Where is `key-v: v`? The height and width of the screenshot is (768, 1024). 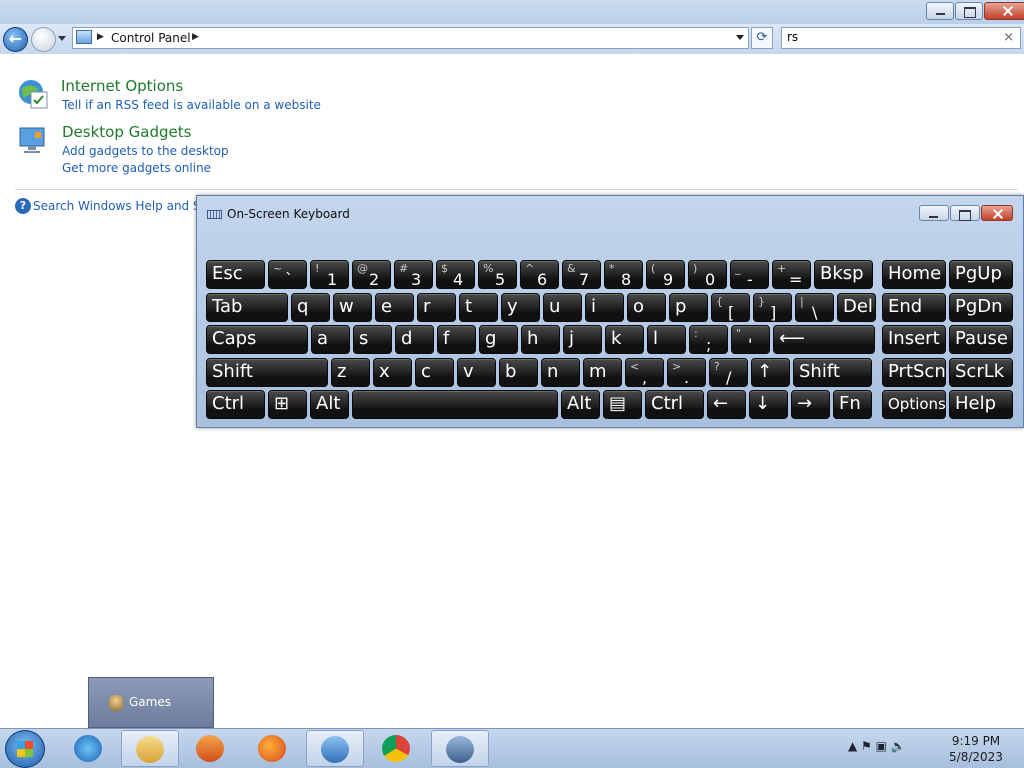
key-v: v is located at coordinates (476, 372).